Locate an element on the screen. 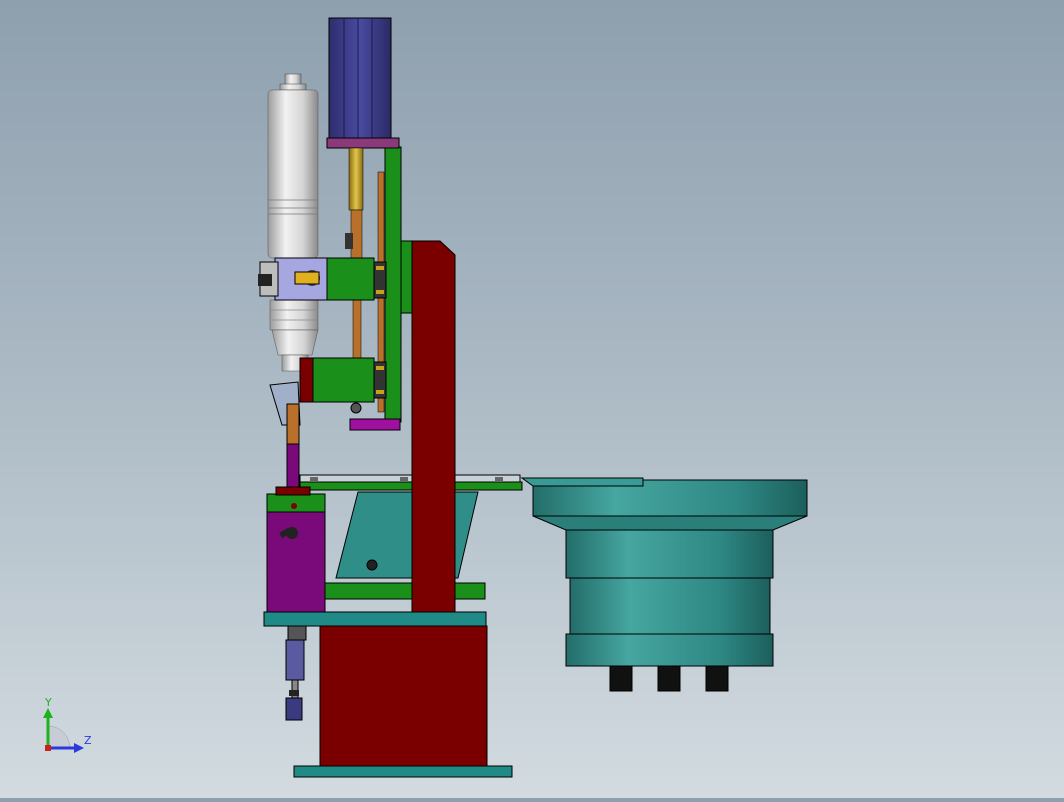 The height and width of the screenshot is (802, 1064). bowl-drive-body is located at coordinates (670, 606).